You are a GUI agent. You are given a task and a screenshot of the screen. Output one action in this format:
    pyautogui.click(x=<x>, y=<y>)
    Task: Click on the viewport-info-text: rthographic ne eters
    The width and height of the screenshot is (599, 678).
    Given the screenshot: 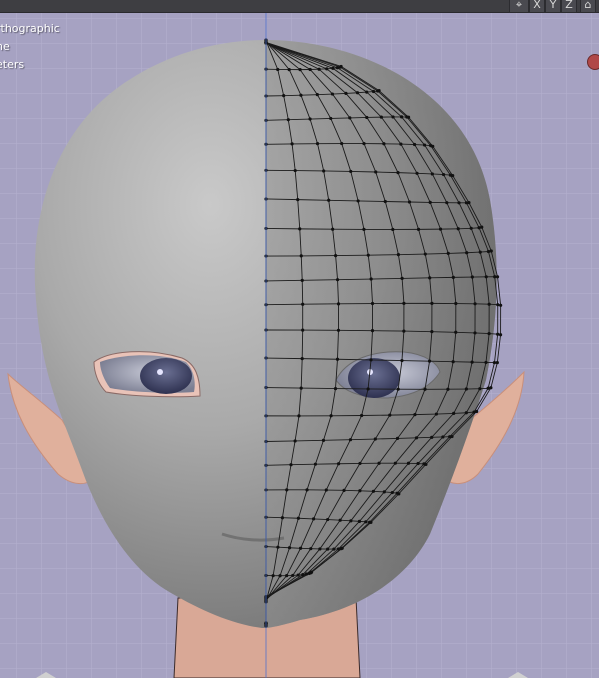 What is the action you would take?
    pyautogui.click(x=30, y=47)
    